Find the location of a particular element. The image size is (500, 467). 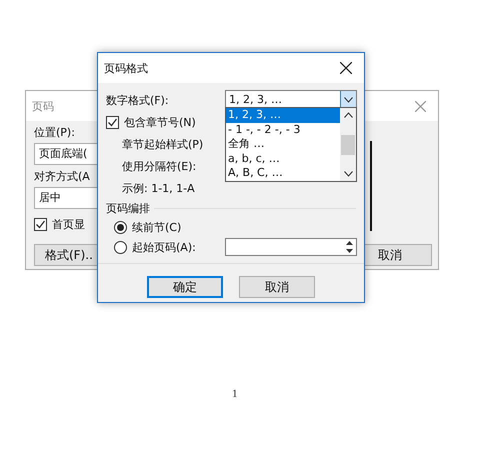

alignment-label: 对齐方式(A is located at coordinates (62, 177).